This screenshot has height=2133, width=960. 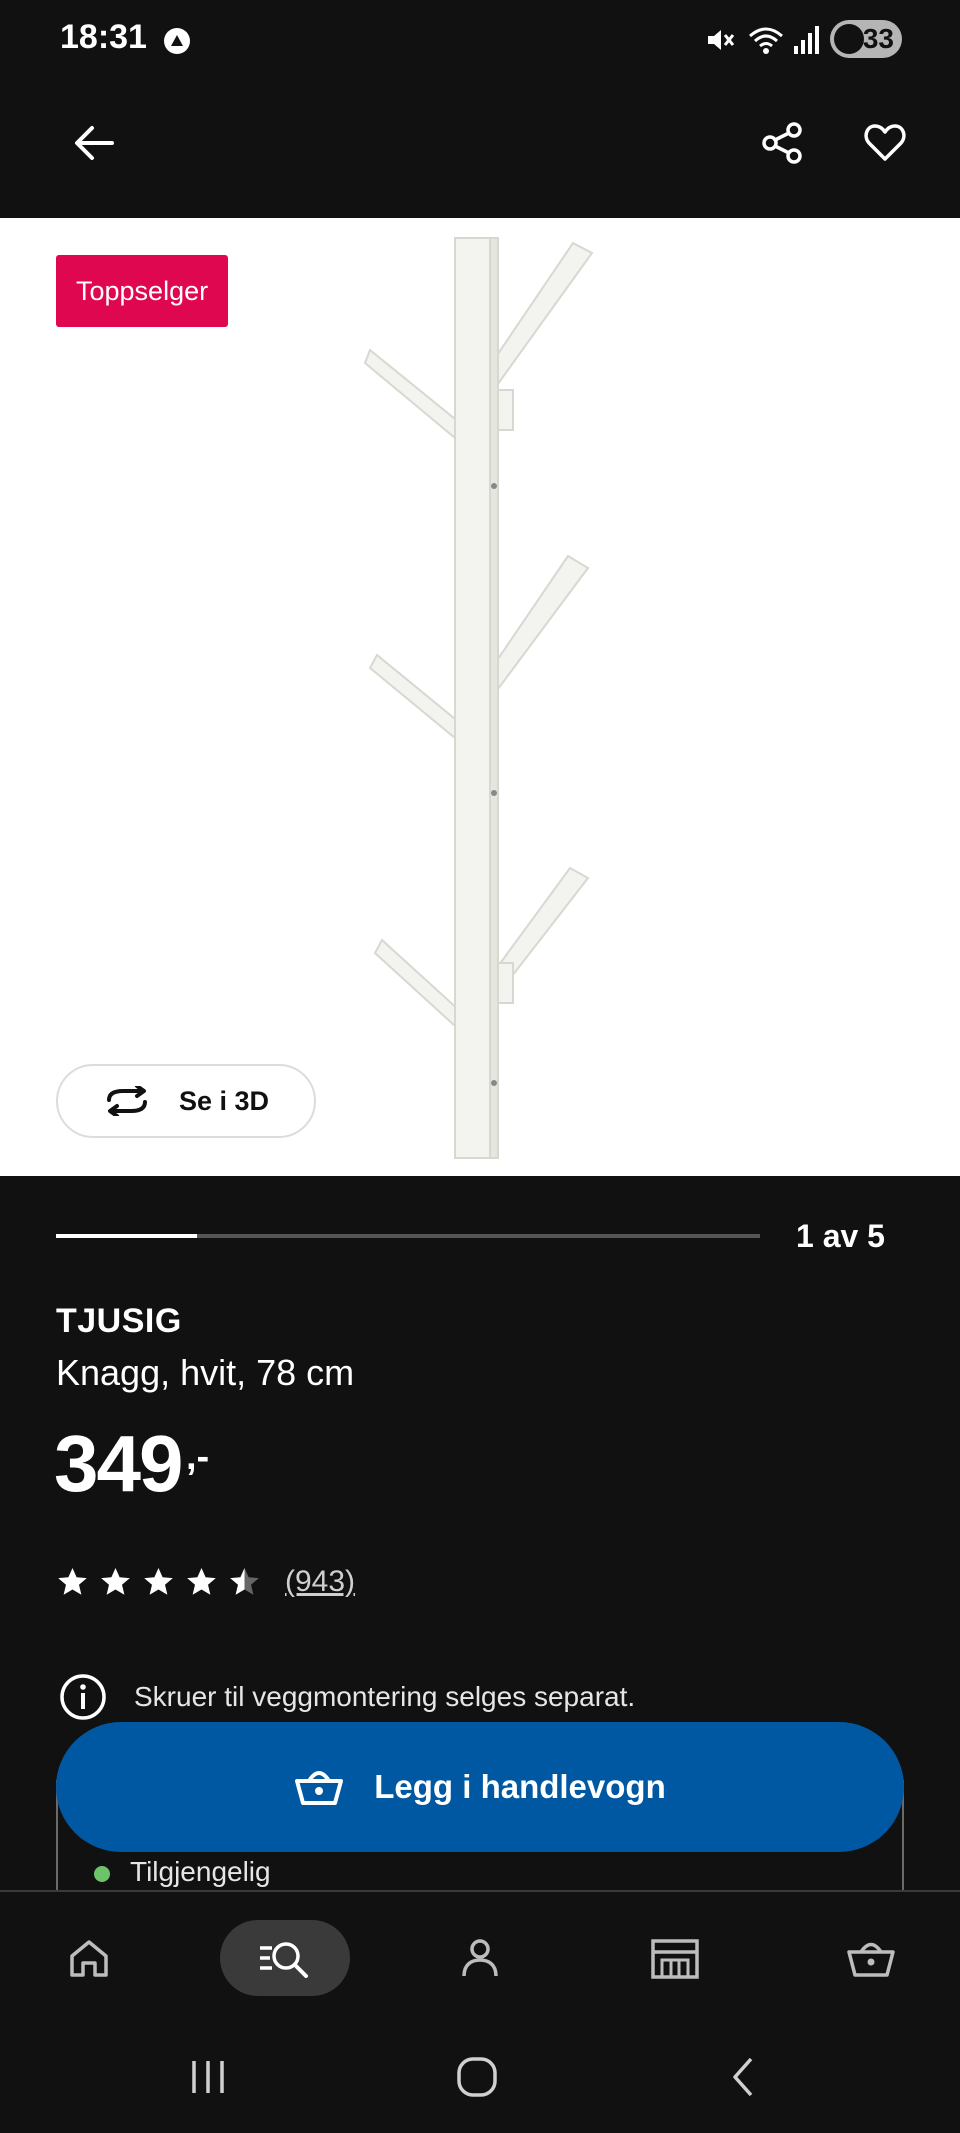 What do you see at coordinates (119, 1321) in the screenshot?
I see `product-name: TJUSIG` at bounding box center [119, 1321].